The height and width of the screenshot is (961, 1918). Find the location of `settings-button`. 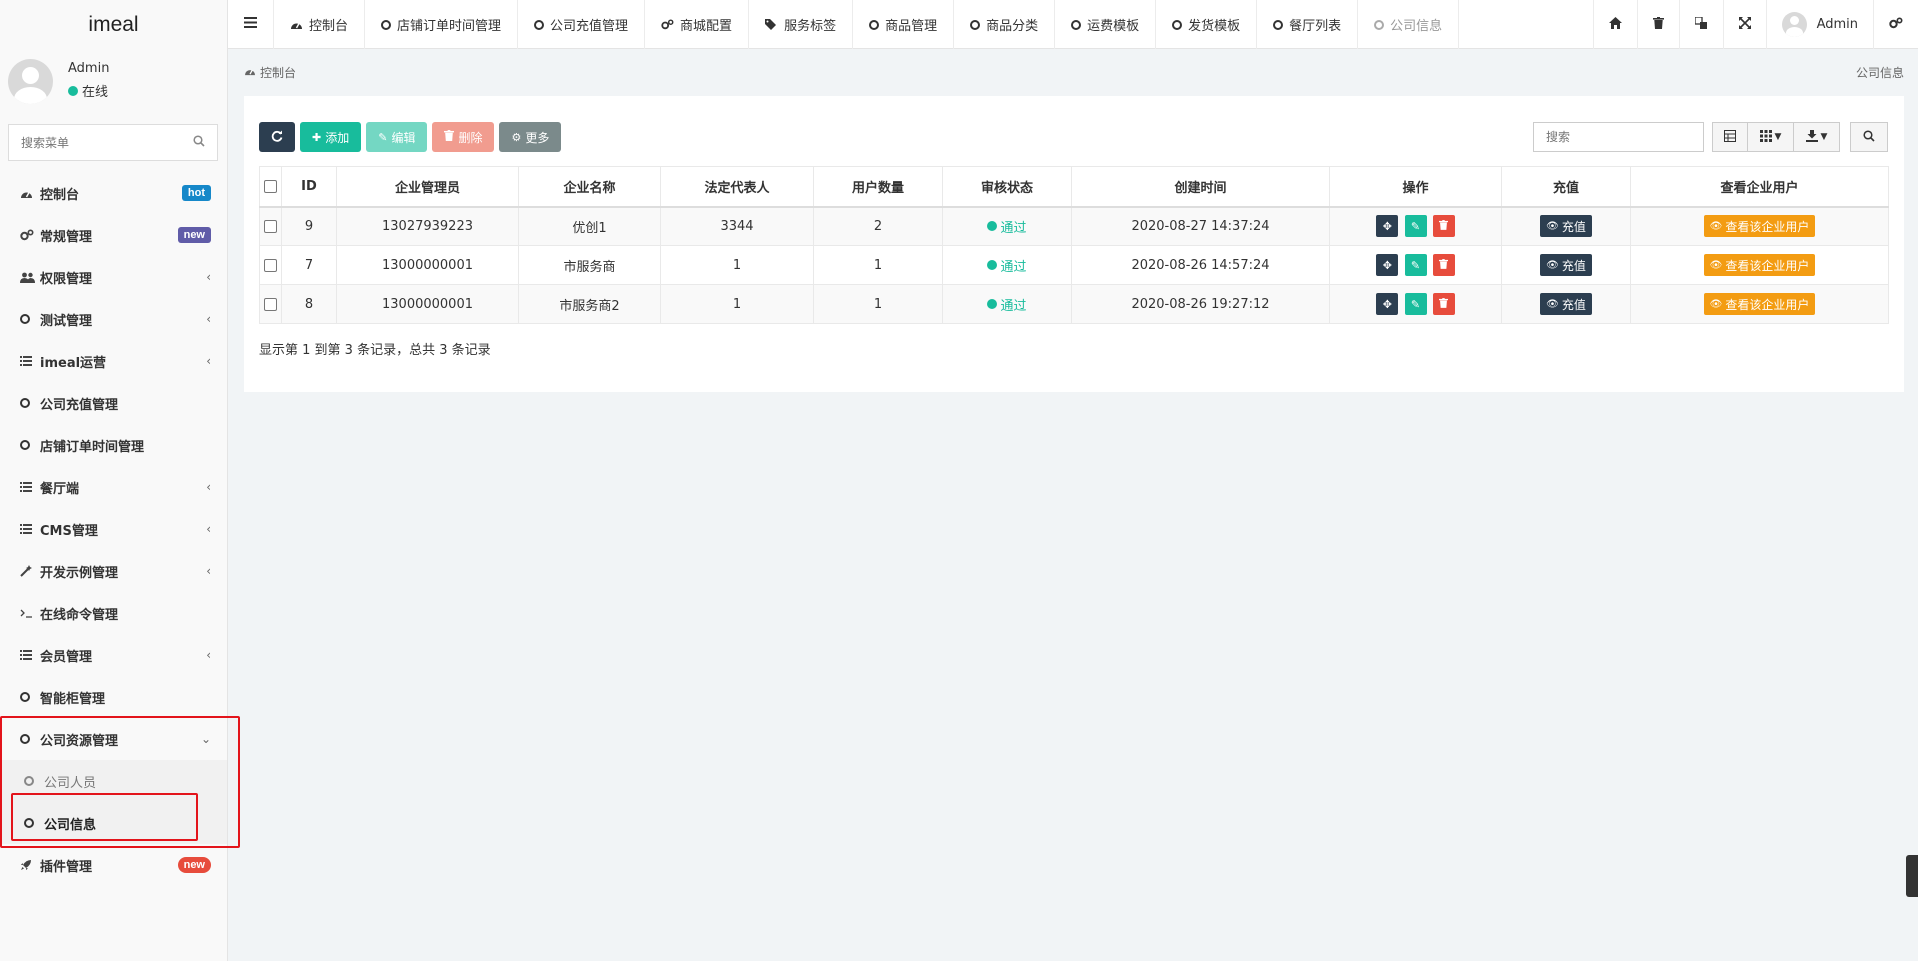

settings-button is located at coordinates (1895, 24).